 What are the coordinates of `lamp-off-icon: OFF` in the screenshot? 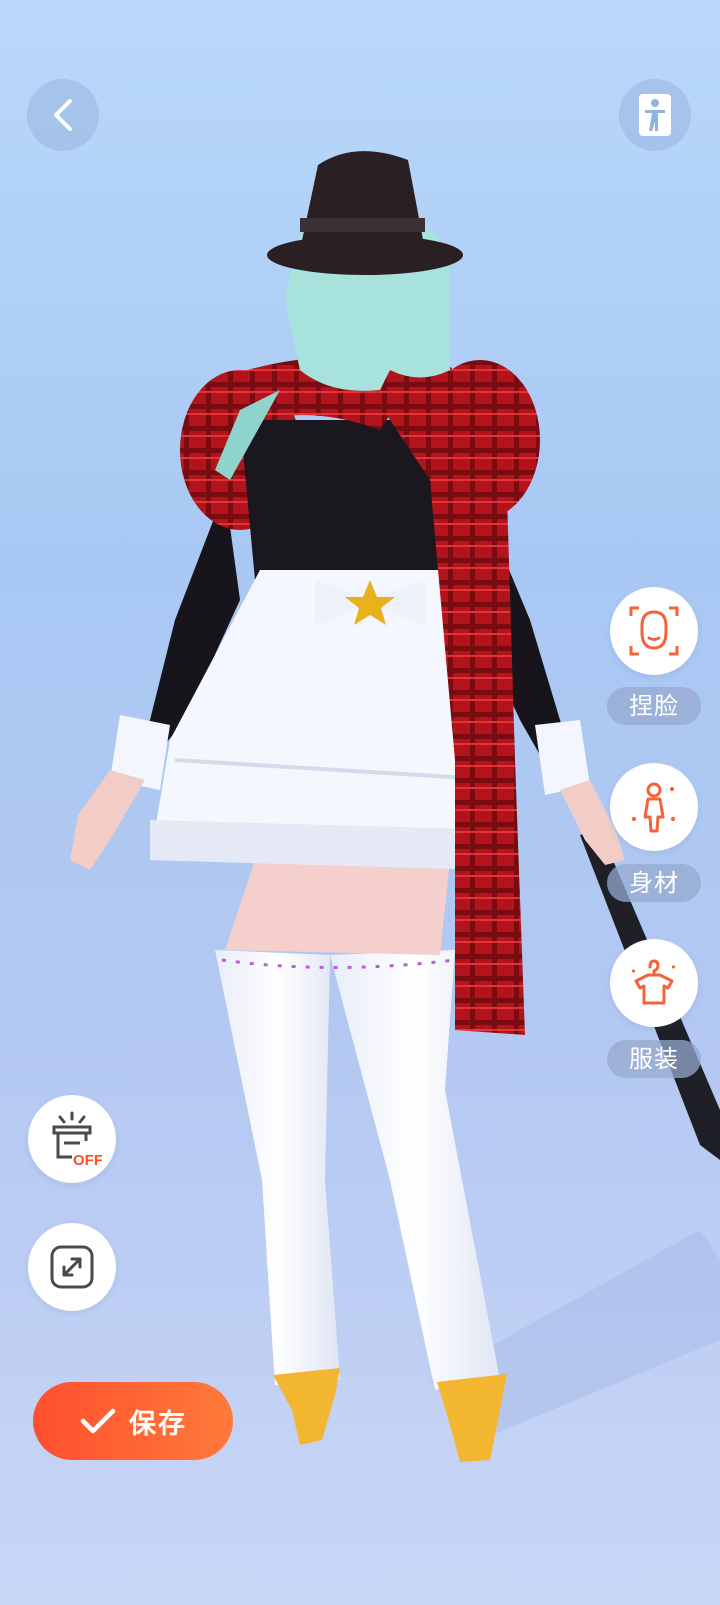 It's located at (77, 1140).